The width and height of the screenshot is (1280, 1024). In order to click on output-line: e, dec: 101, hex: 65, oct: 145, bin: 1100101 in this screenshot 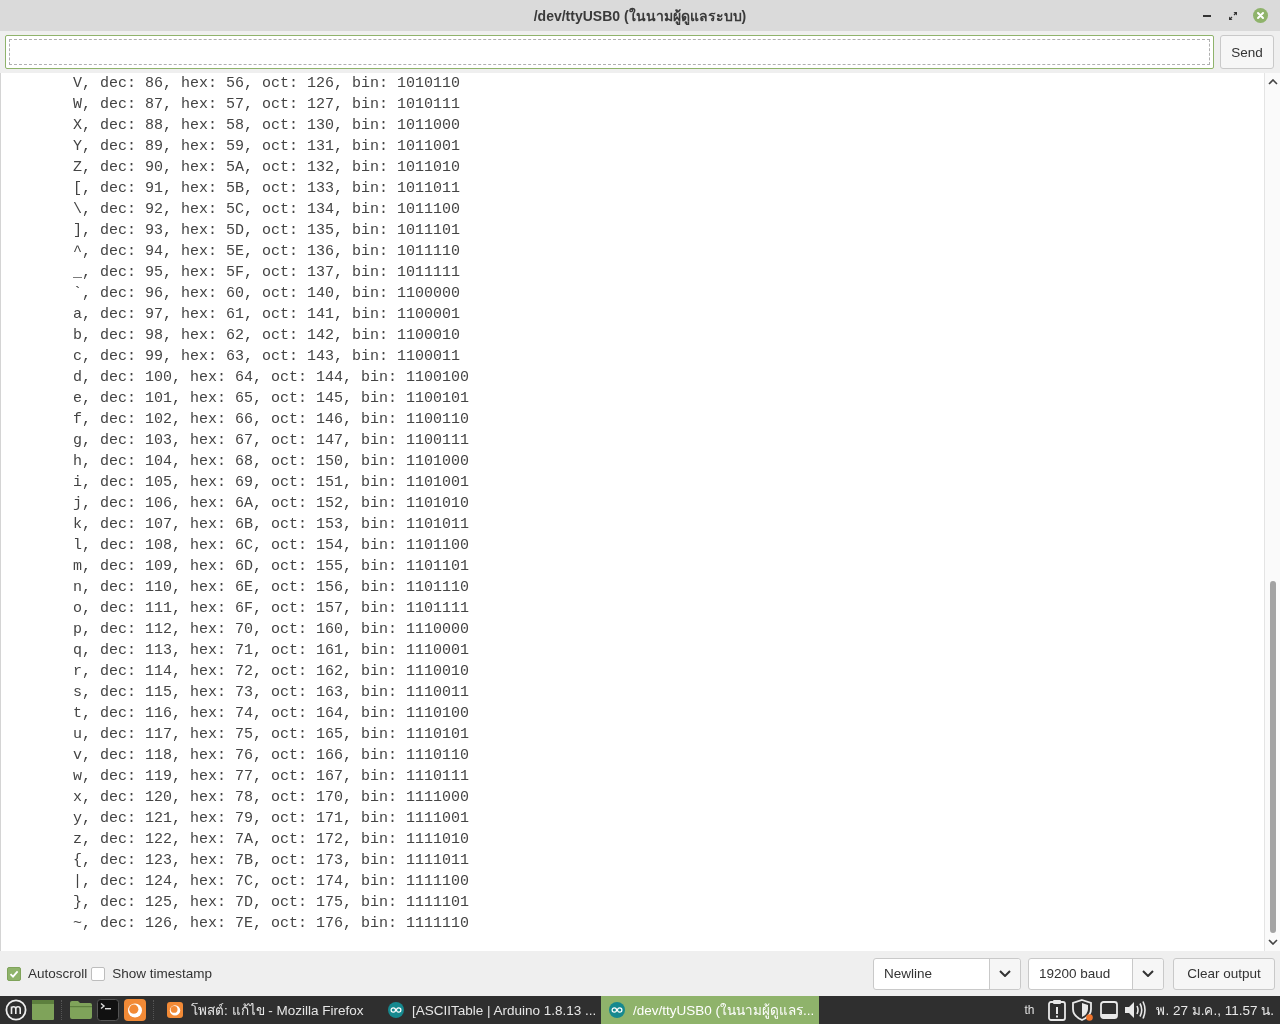, I will do `click(271, 399)`.